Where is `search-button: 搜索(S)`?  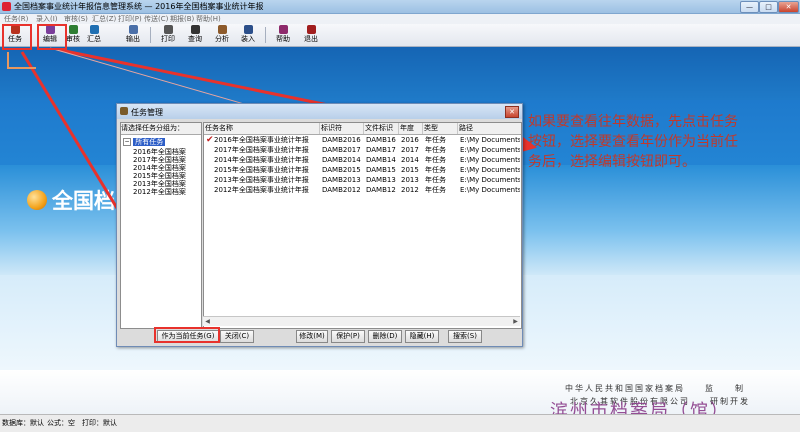
search-button: 搜索(S) is located at coordinates (465, 336).